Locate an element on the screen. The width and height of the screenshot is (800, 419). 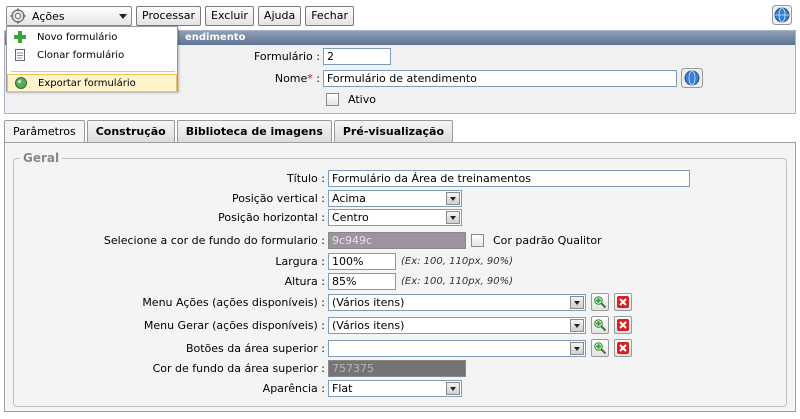
name-label-wrap: Nome* : is located at coordinates (285, 78).